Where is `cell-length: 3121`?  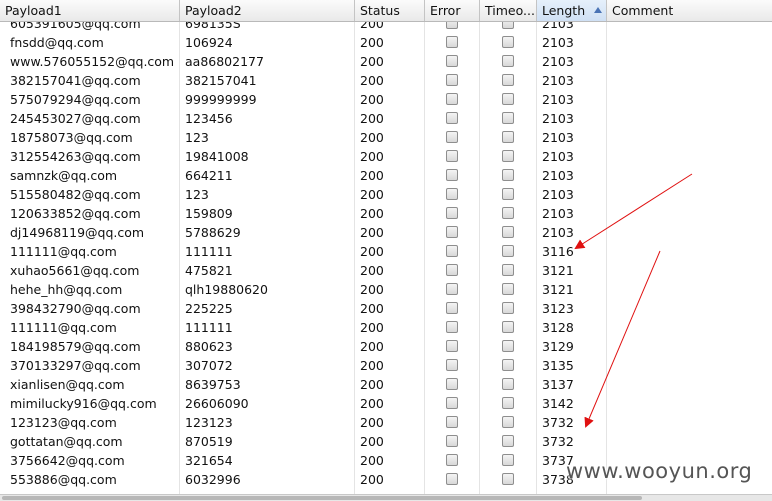
cell-length: 3121 is located at coordinates (558, 270).